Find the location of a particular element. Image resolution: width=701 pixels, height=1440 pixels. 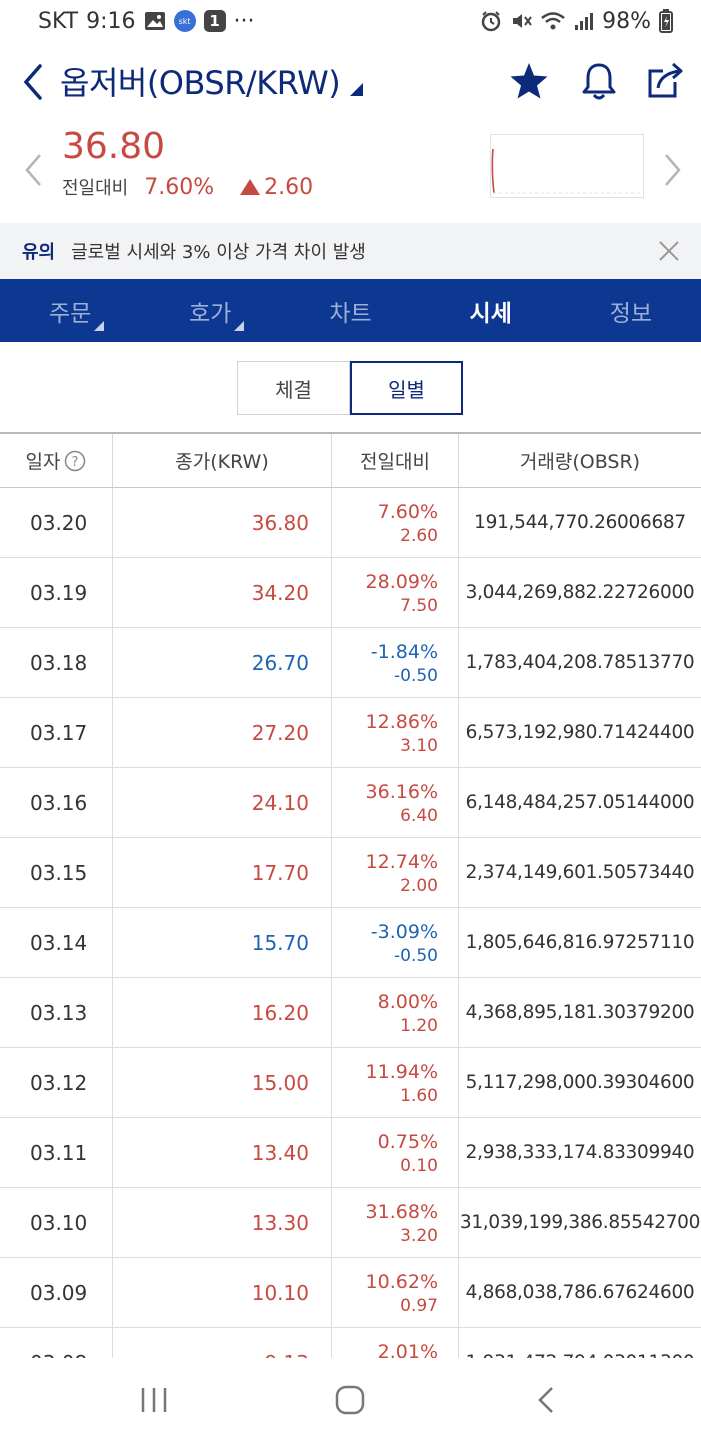

cell-date: 03.12 is located at coordinates (56, 1082).